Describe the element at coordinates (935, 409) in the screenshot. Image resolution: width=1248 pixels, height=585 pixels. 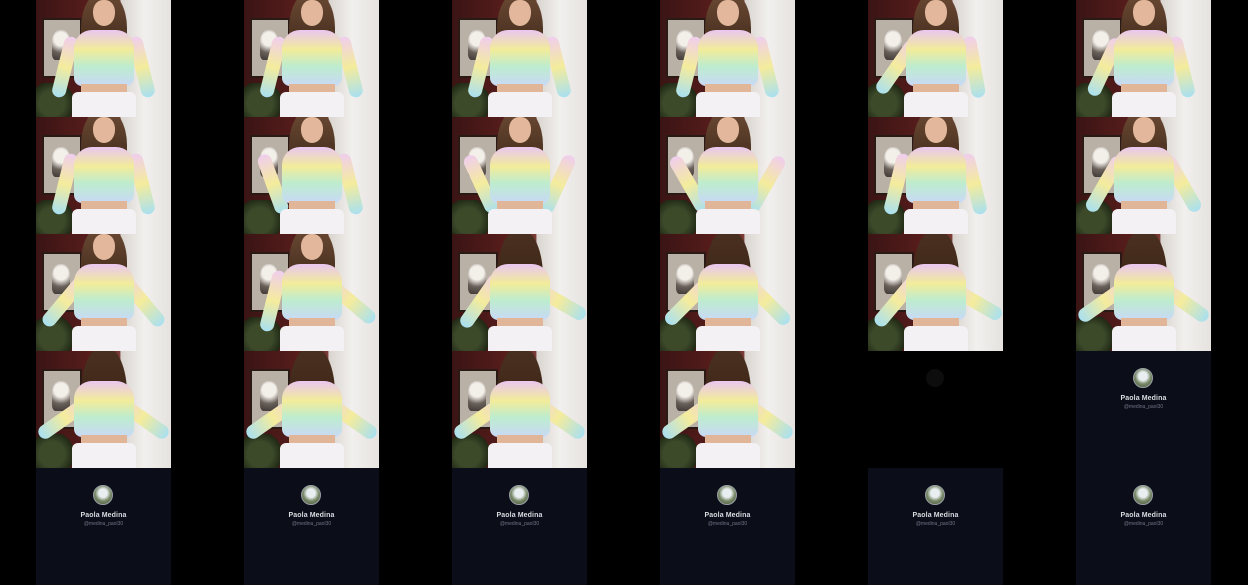
I see `empty-frame` at that location.